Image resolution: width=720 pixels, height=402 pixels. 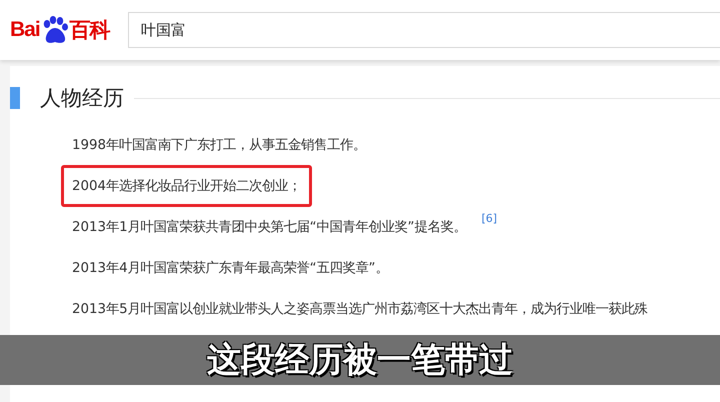 I want to click on citation-link: [6], so click(x=489, y=218).